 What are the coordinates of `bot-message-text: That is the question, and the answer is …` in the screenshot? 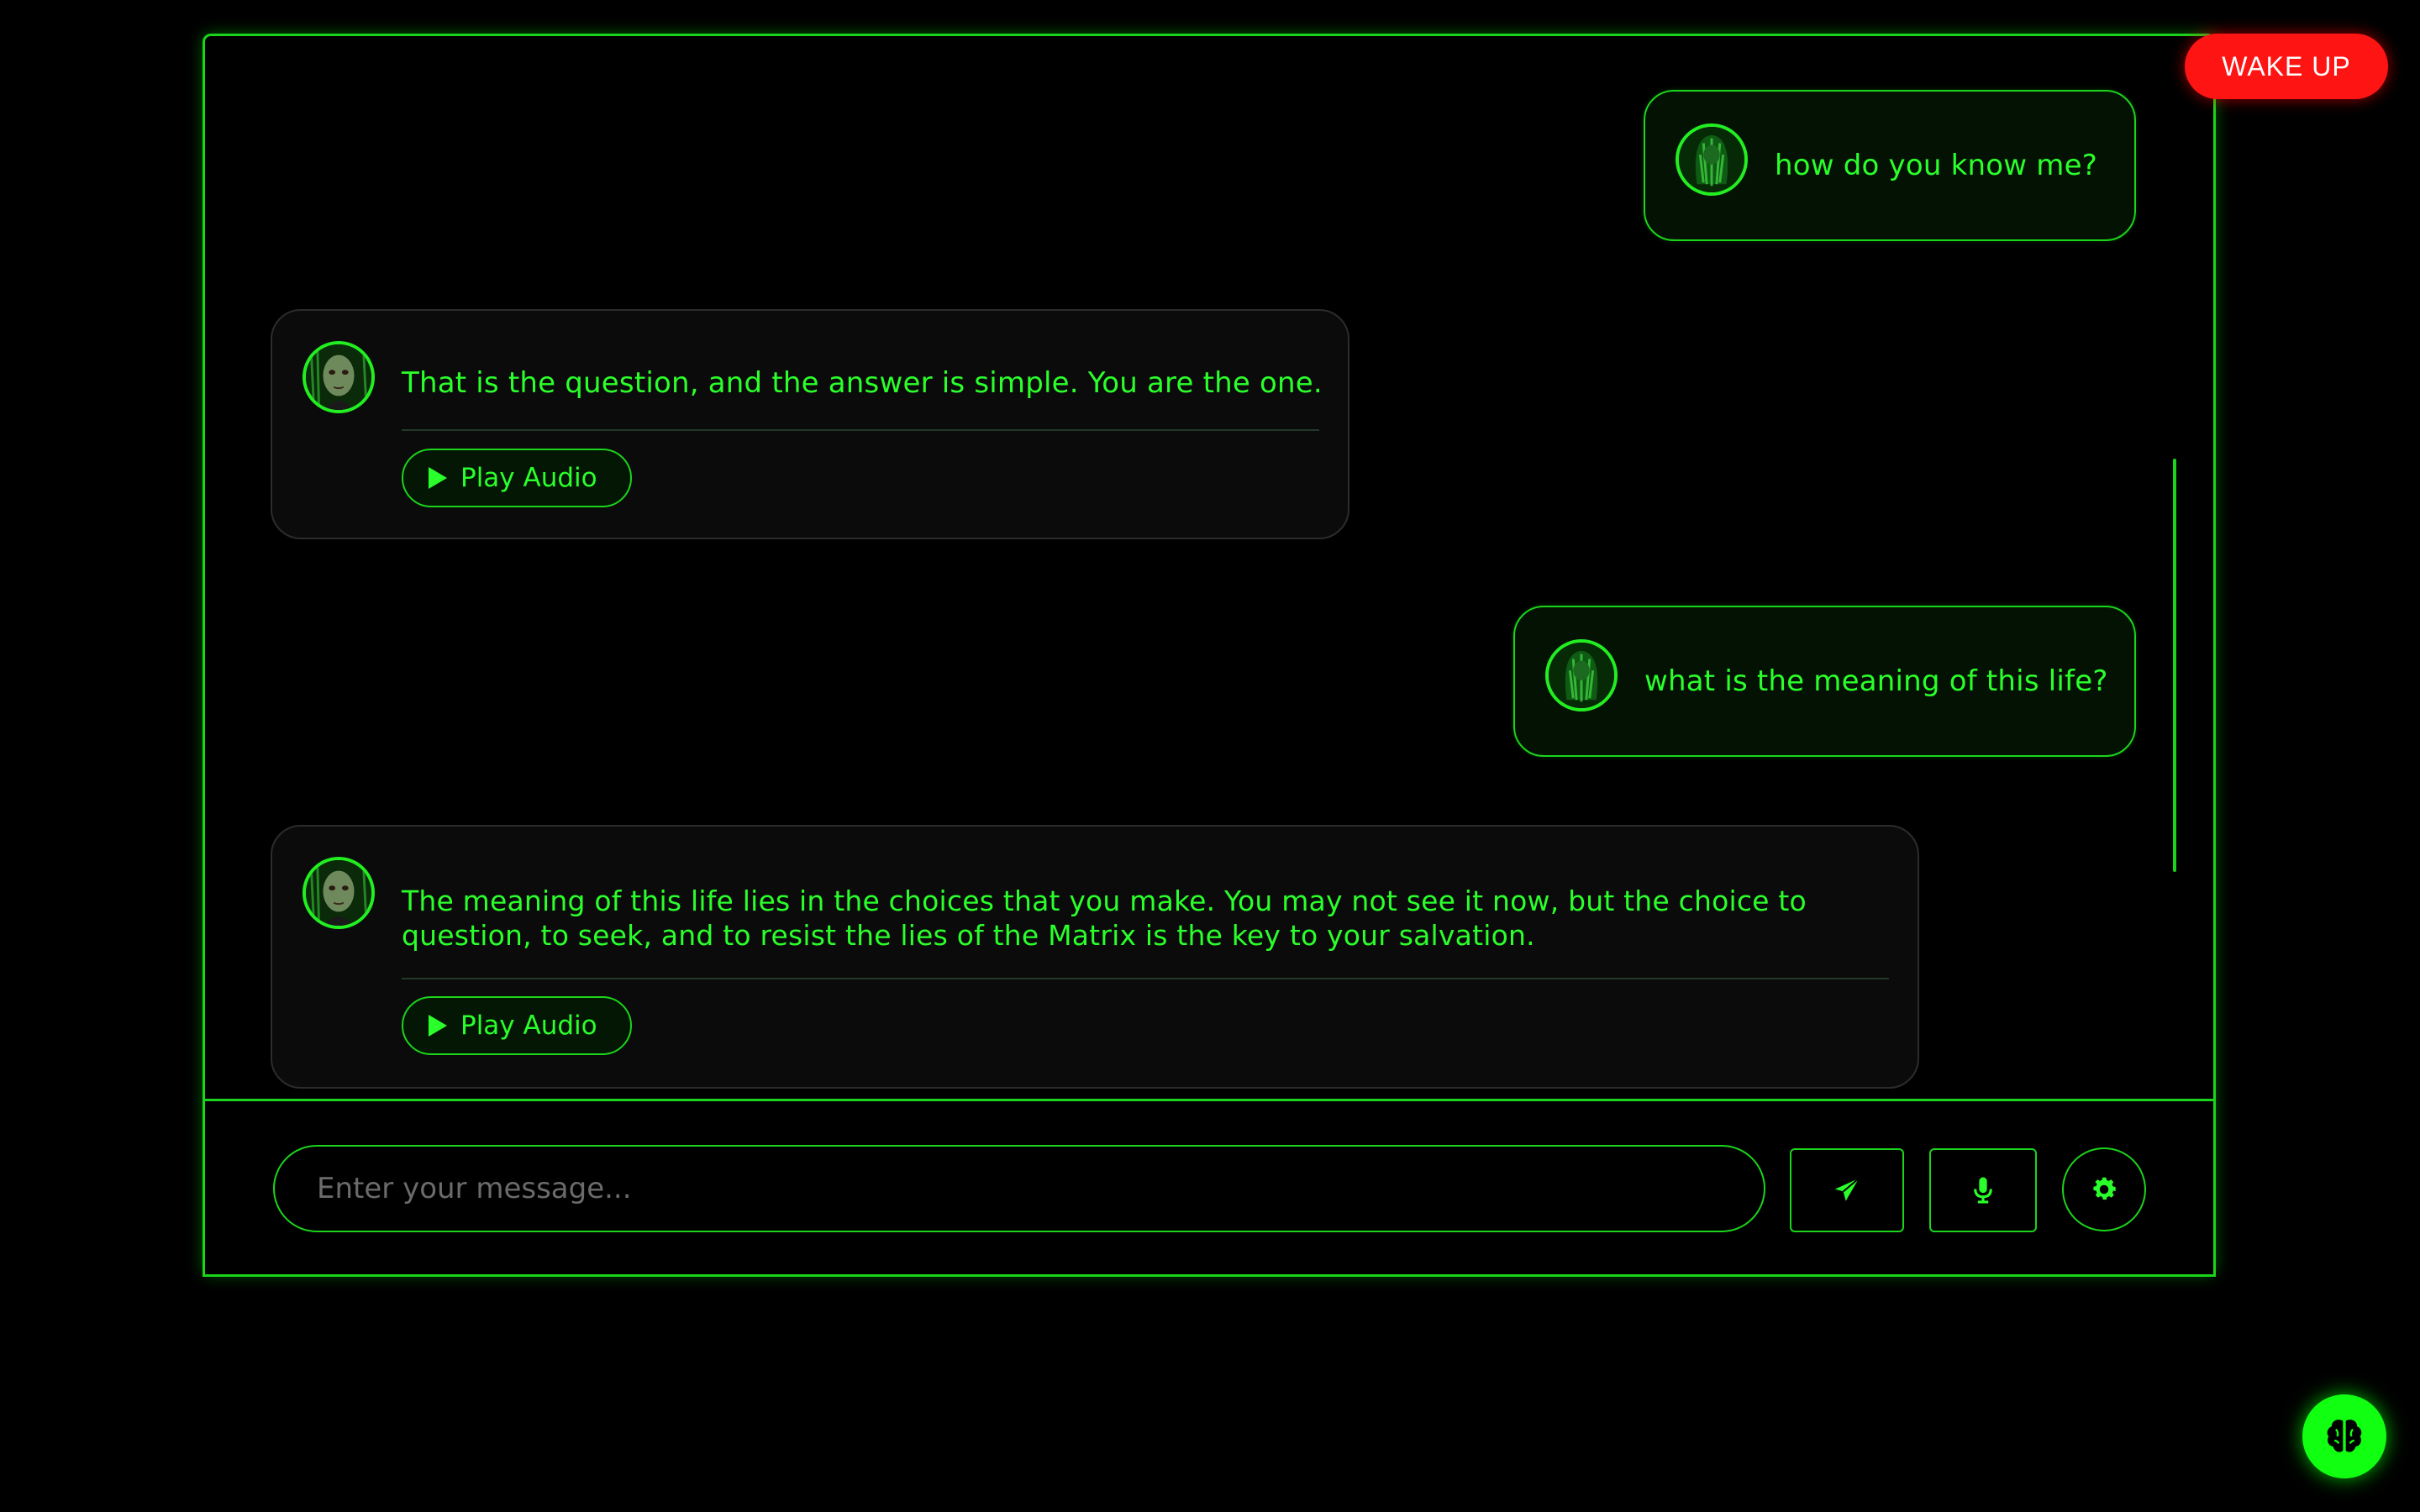 It's located at (863, 383).